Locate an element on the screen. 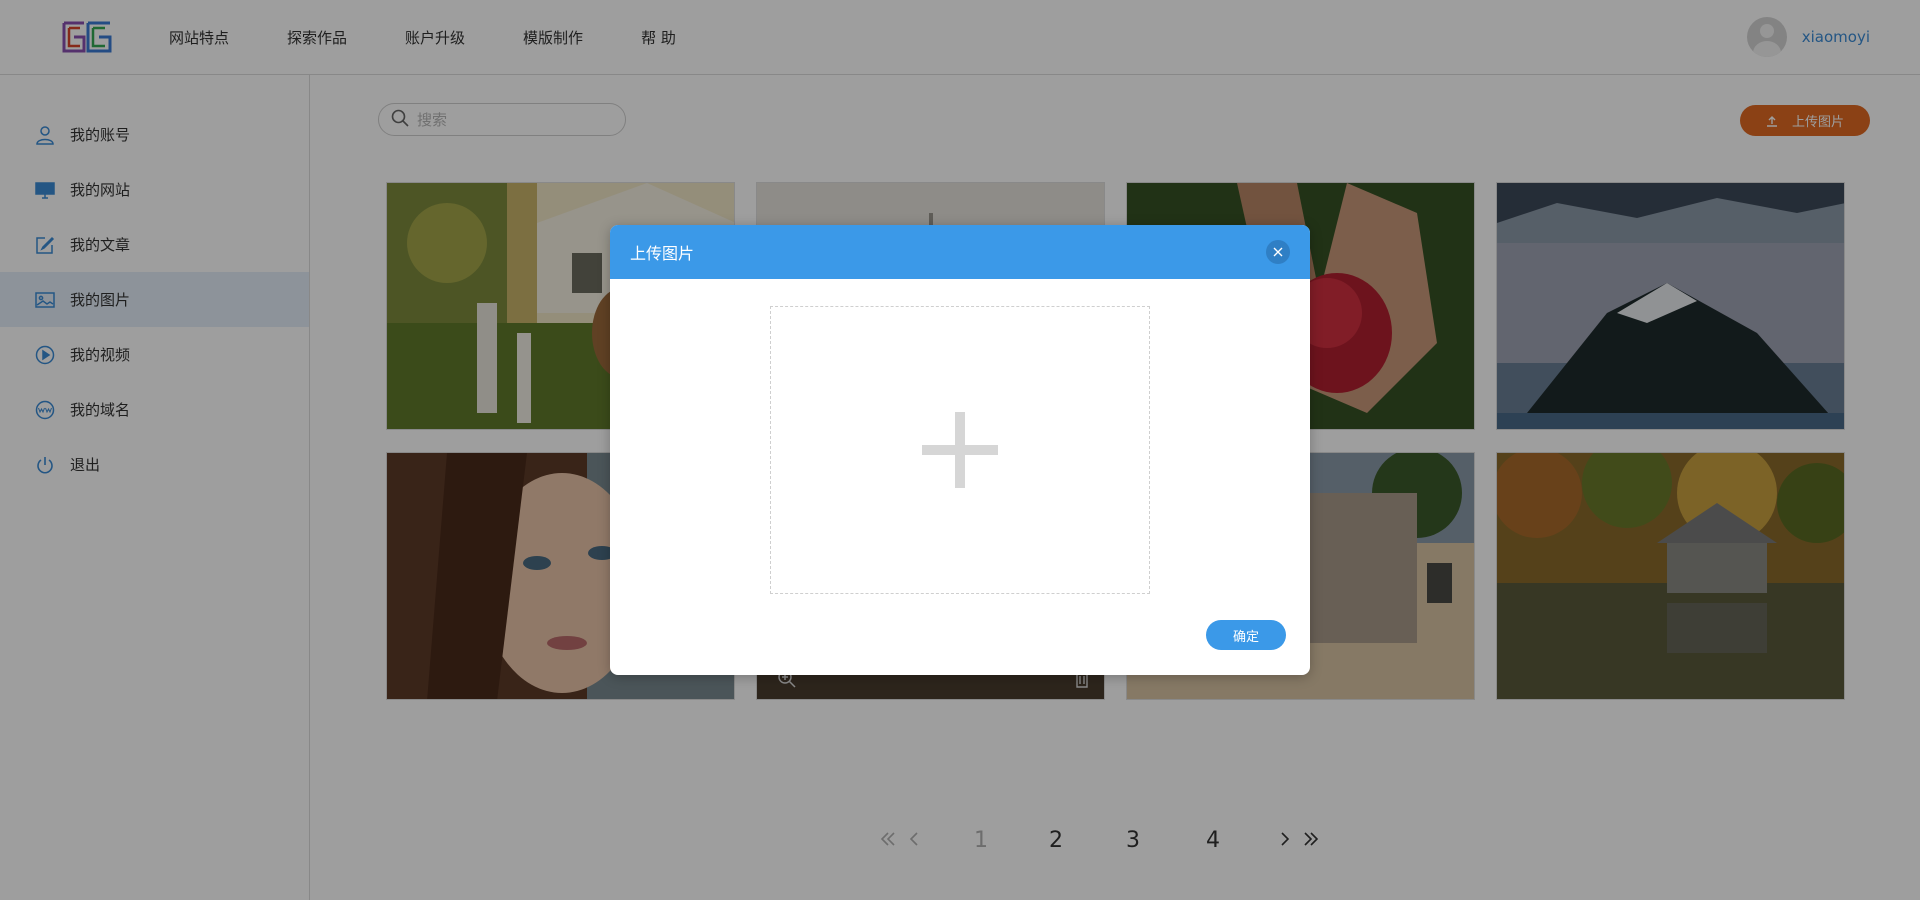 Image resolution: width=1920 pixels, height=900 pixels. close-icon is located at coordinates (1278, 252).